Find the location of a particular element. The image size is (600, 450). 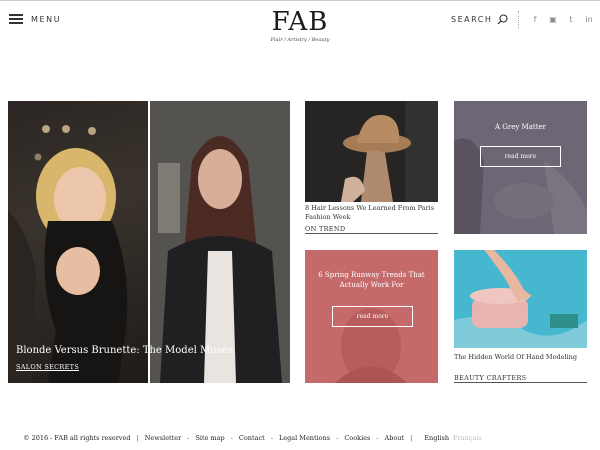

hat-article-image is located at coordinates (371, 151).